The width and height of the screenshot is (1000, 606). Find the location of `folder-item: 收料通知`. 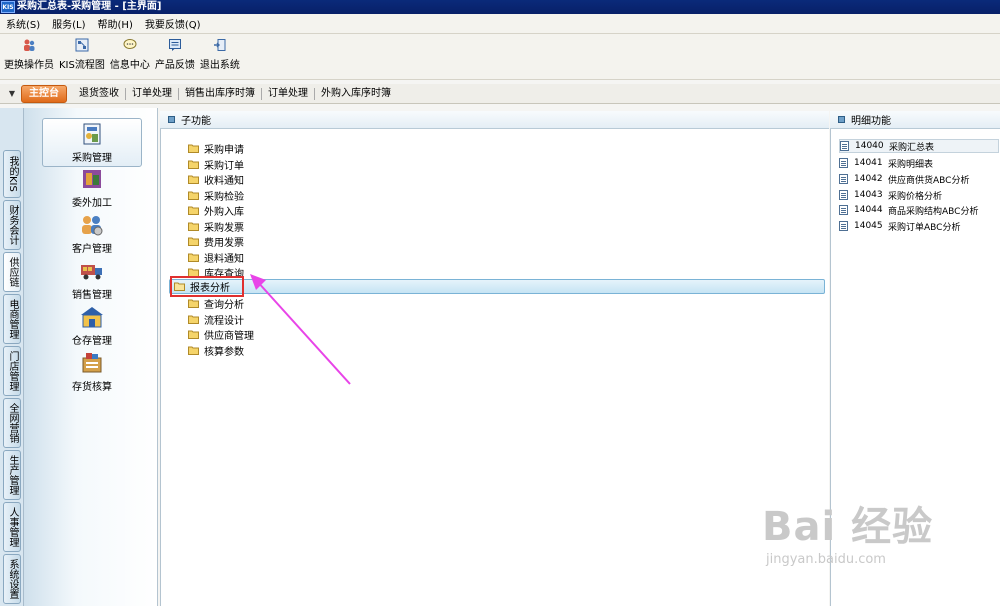

folder-item: 收料通知 is located at coordinates (216, 179).